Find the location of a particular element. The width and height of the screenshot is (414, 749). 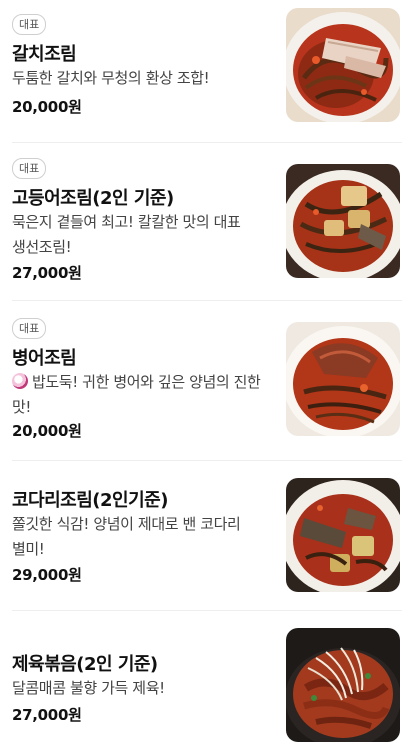

spicy-pork-stir-fry-photo is located at coordinates (343, 685).